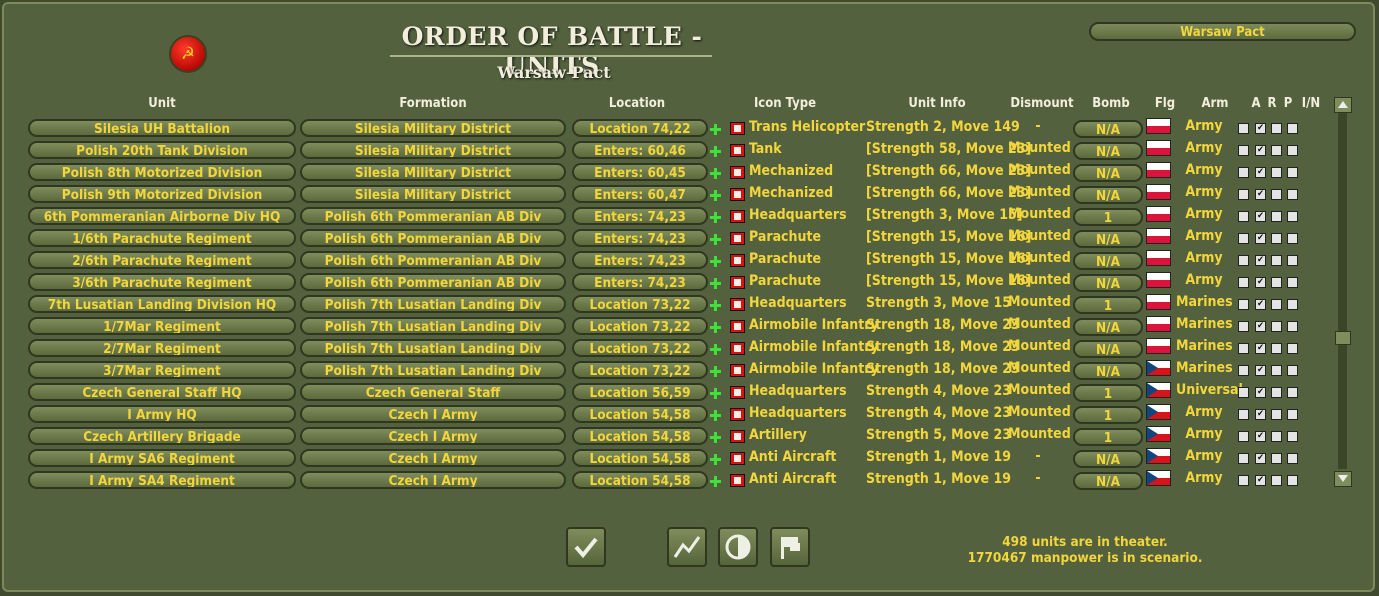 This screenshot has width=1379, height=596. I want to click on location-button: Enters: 60,47, so click(640, 194).